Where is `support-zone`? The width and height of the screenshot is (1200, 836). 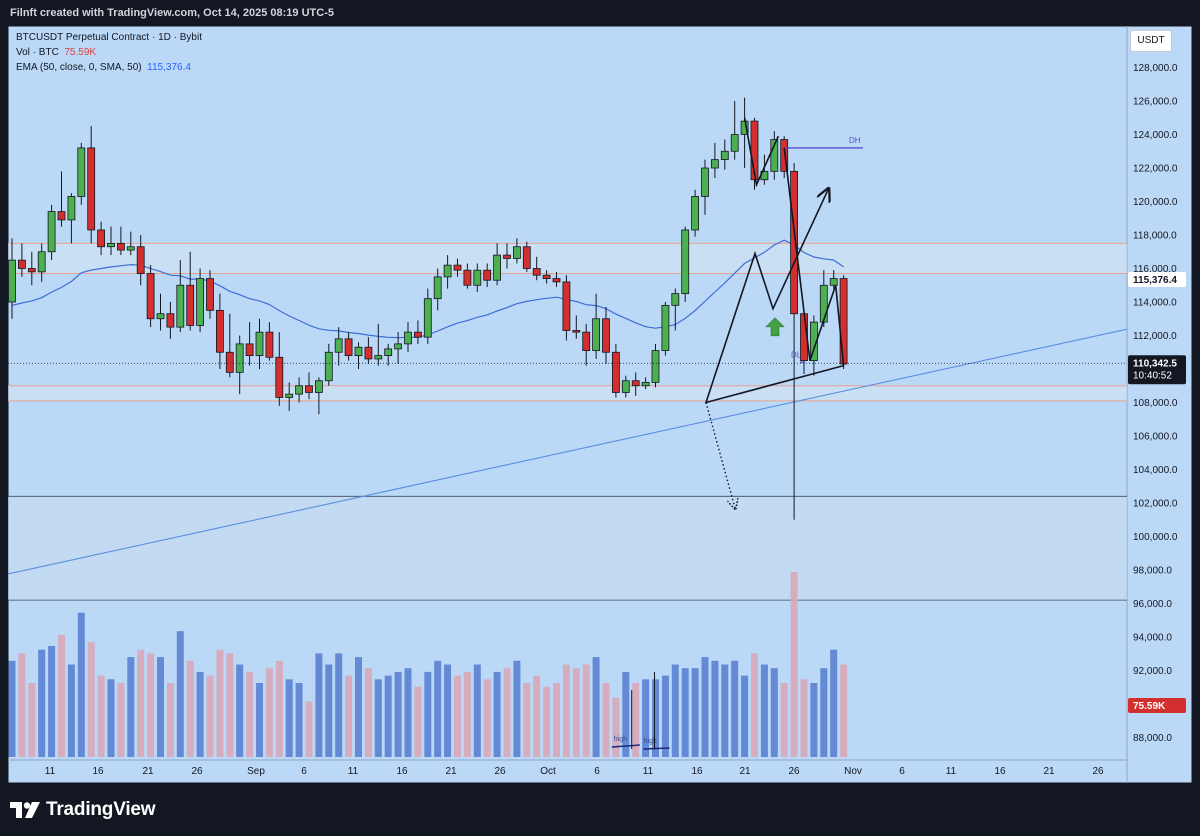
support-zone is located at coordinates (567, 393).